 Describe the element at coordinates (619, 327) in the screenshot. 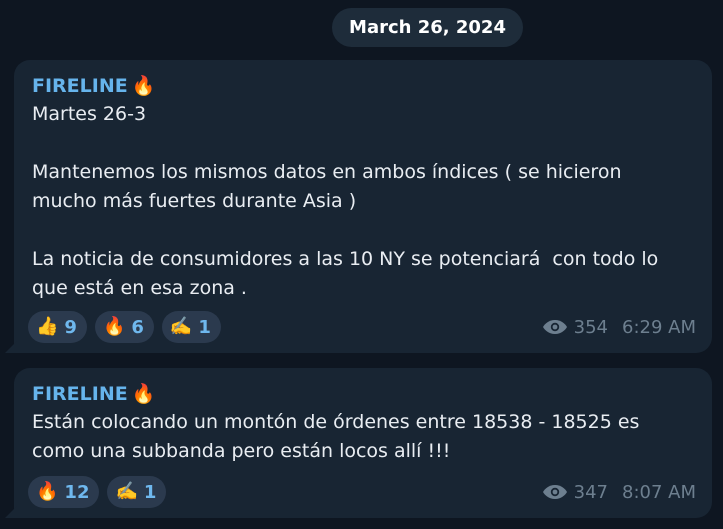

I see `message-meta: 354 6:29 AM` at that location.